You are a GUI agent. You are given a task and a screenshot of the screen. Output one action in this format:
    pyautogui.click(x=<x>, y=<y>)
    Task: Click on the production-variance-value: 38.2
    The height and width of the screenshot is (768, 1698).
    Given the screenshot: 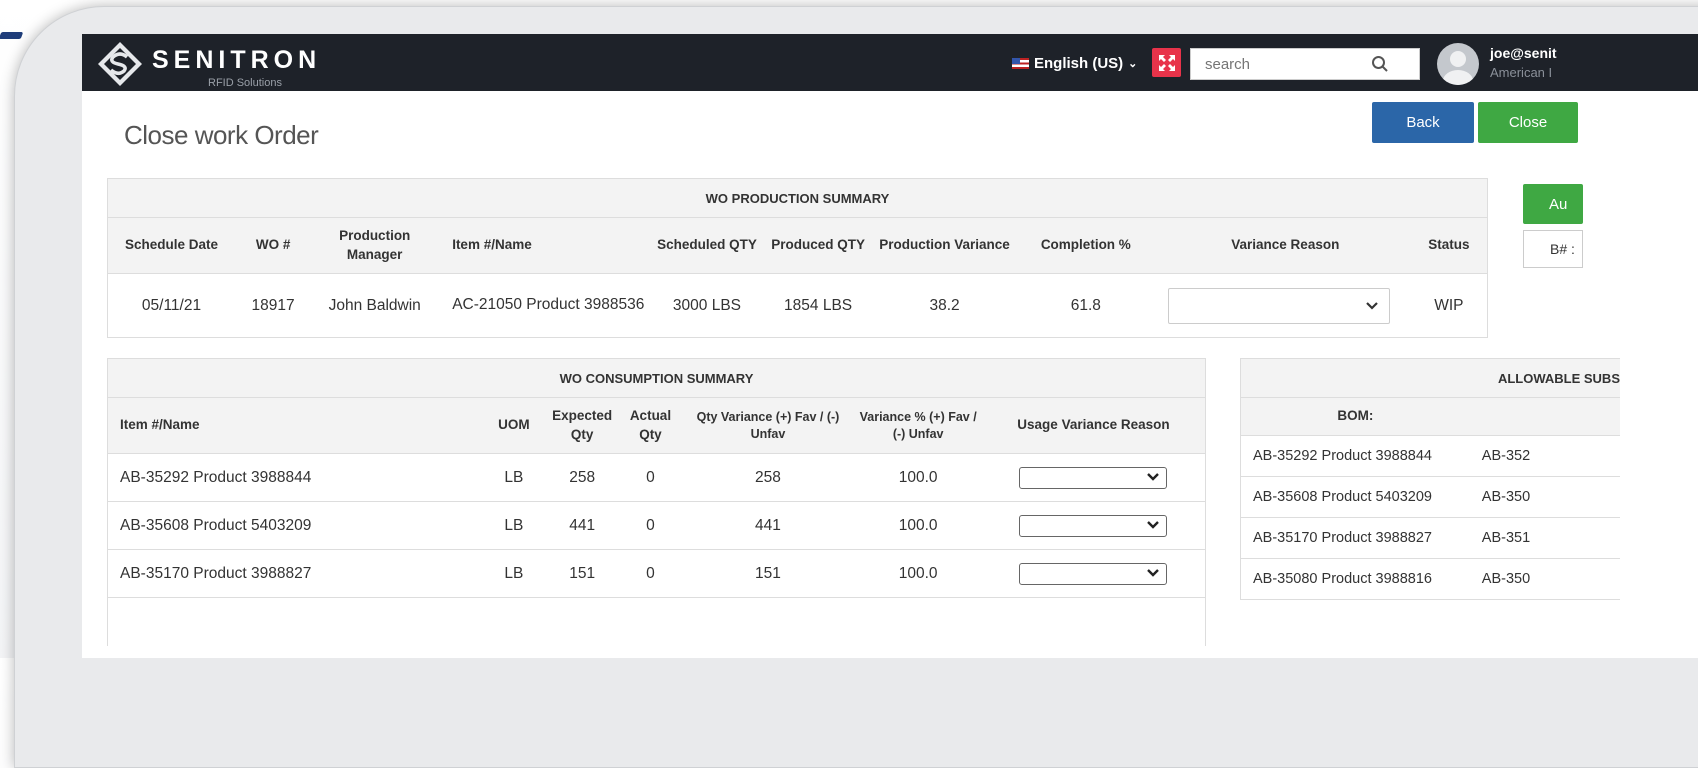 What is the action you would take?
    pyautogui.click(x=944, y=305)
    